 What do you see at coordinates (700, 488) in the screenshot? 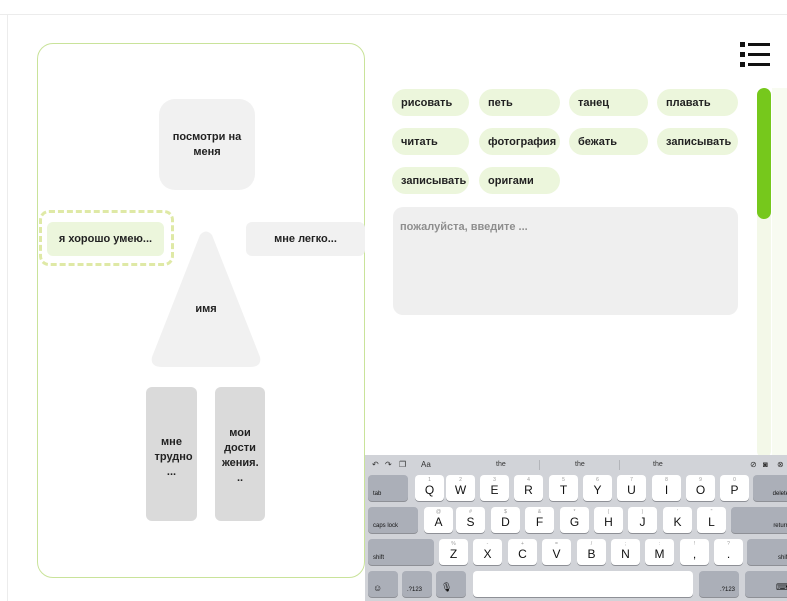
I see `key-o: 9O` at bounding box center [700, 488].